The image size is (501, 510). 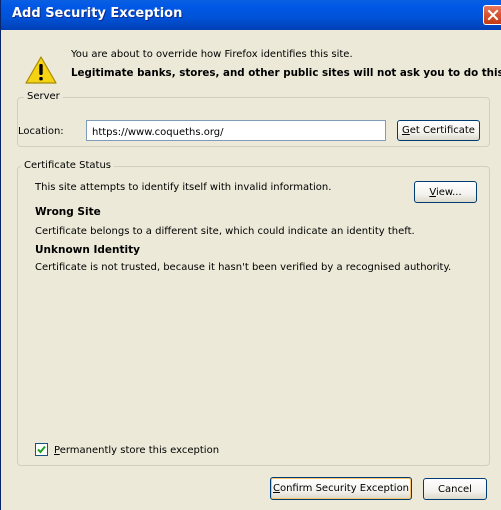 I want to click on dialog-title: Add Security Exception, so click(x=97, y=13).